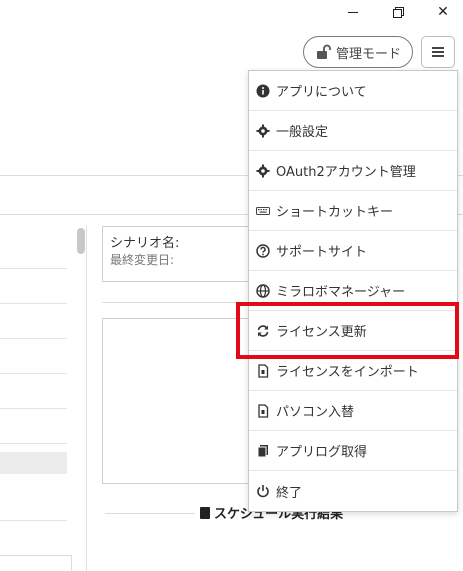 The width and height of the screenshot is (463, 571). Describe the element at coordinates (263, 451) in the screenshot. I see `copy-icon` at that location.